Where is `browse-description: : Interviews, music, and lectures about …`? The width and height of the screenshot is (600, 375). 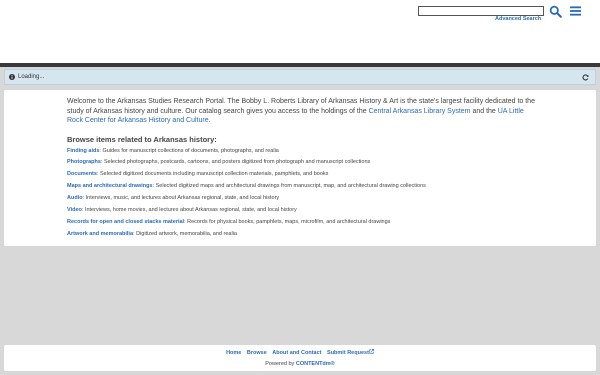
browse-description: : Interviews, music, and lectures about … is located at coordinates (181, 198).